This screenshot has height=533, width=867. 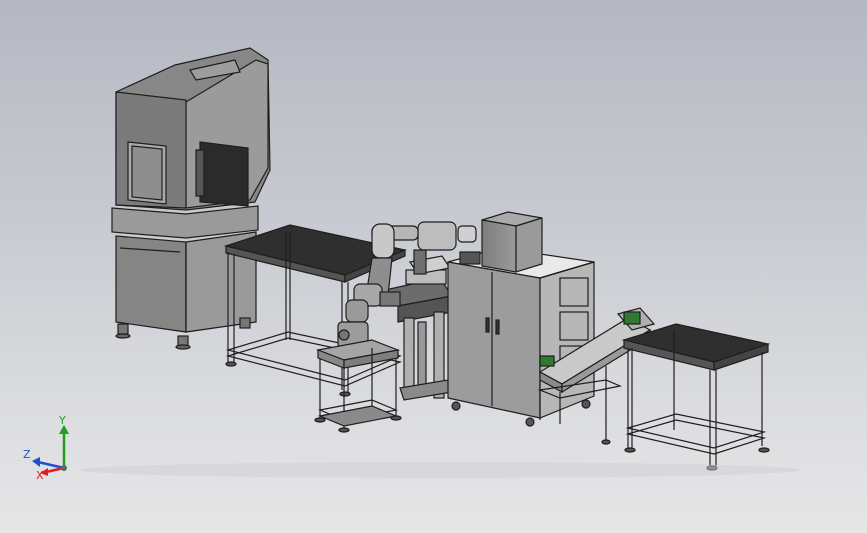 What do you see at coordinates (40, 475) in the screenshot?
I see `x-axis-label: X` at bounding box center [40, 475].